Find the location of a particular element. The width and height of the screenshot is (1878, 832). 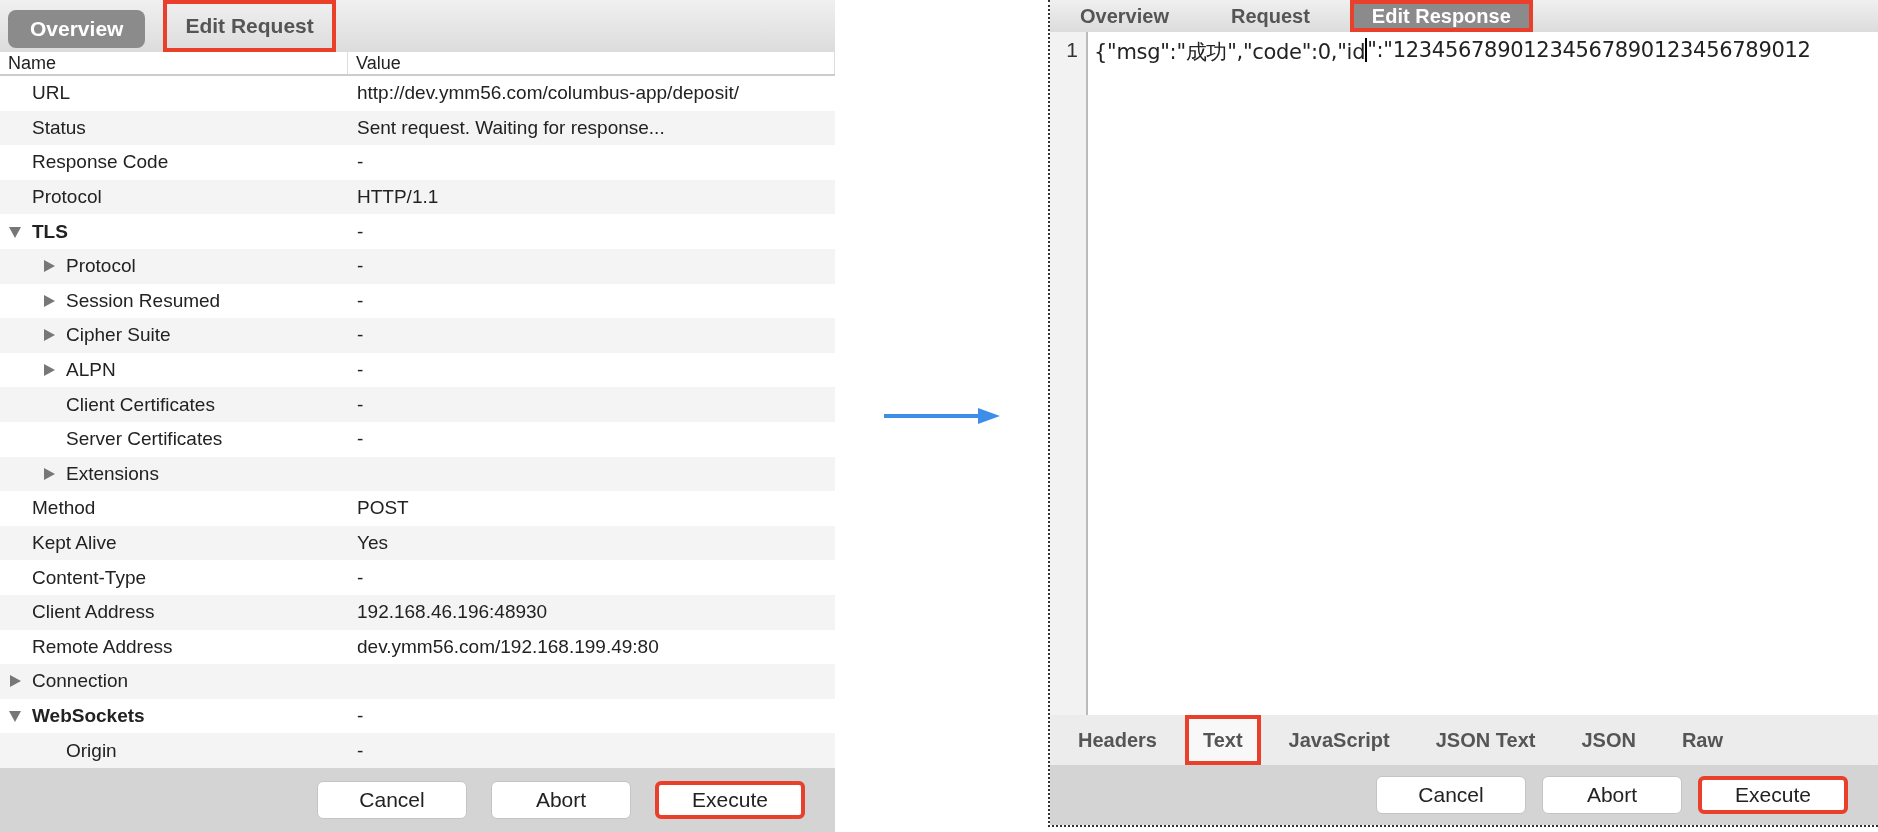

property-name: Status is located at coordinates (59, 127).